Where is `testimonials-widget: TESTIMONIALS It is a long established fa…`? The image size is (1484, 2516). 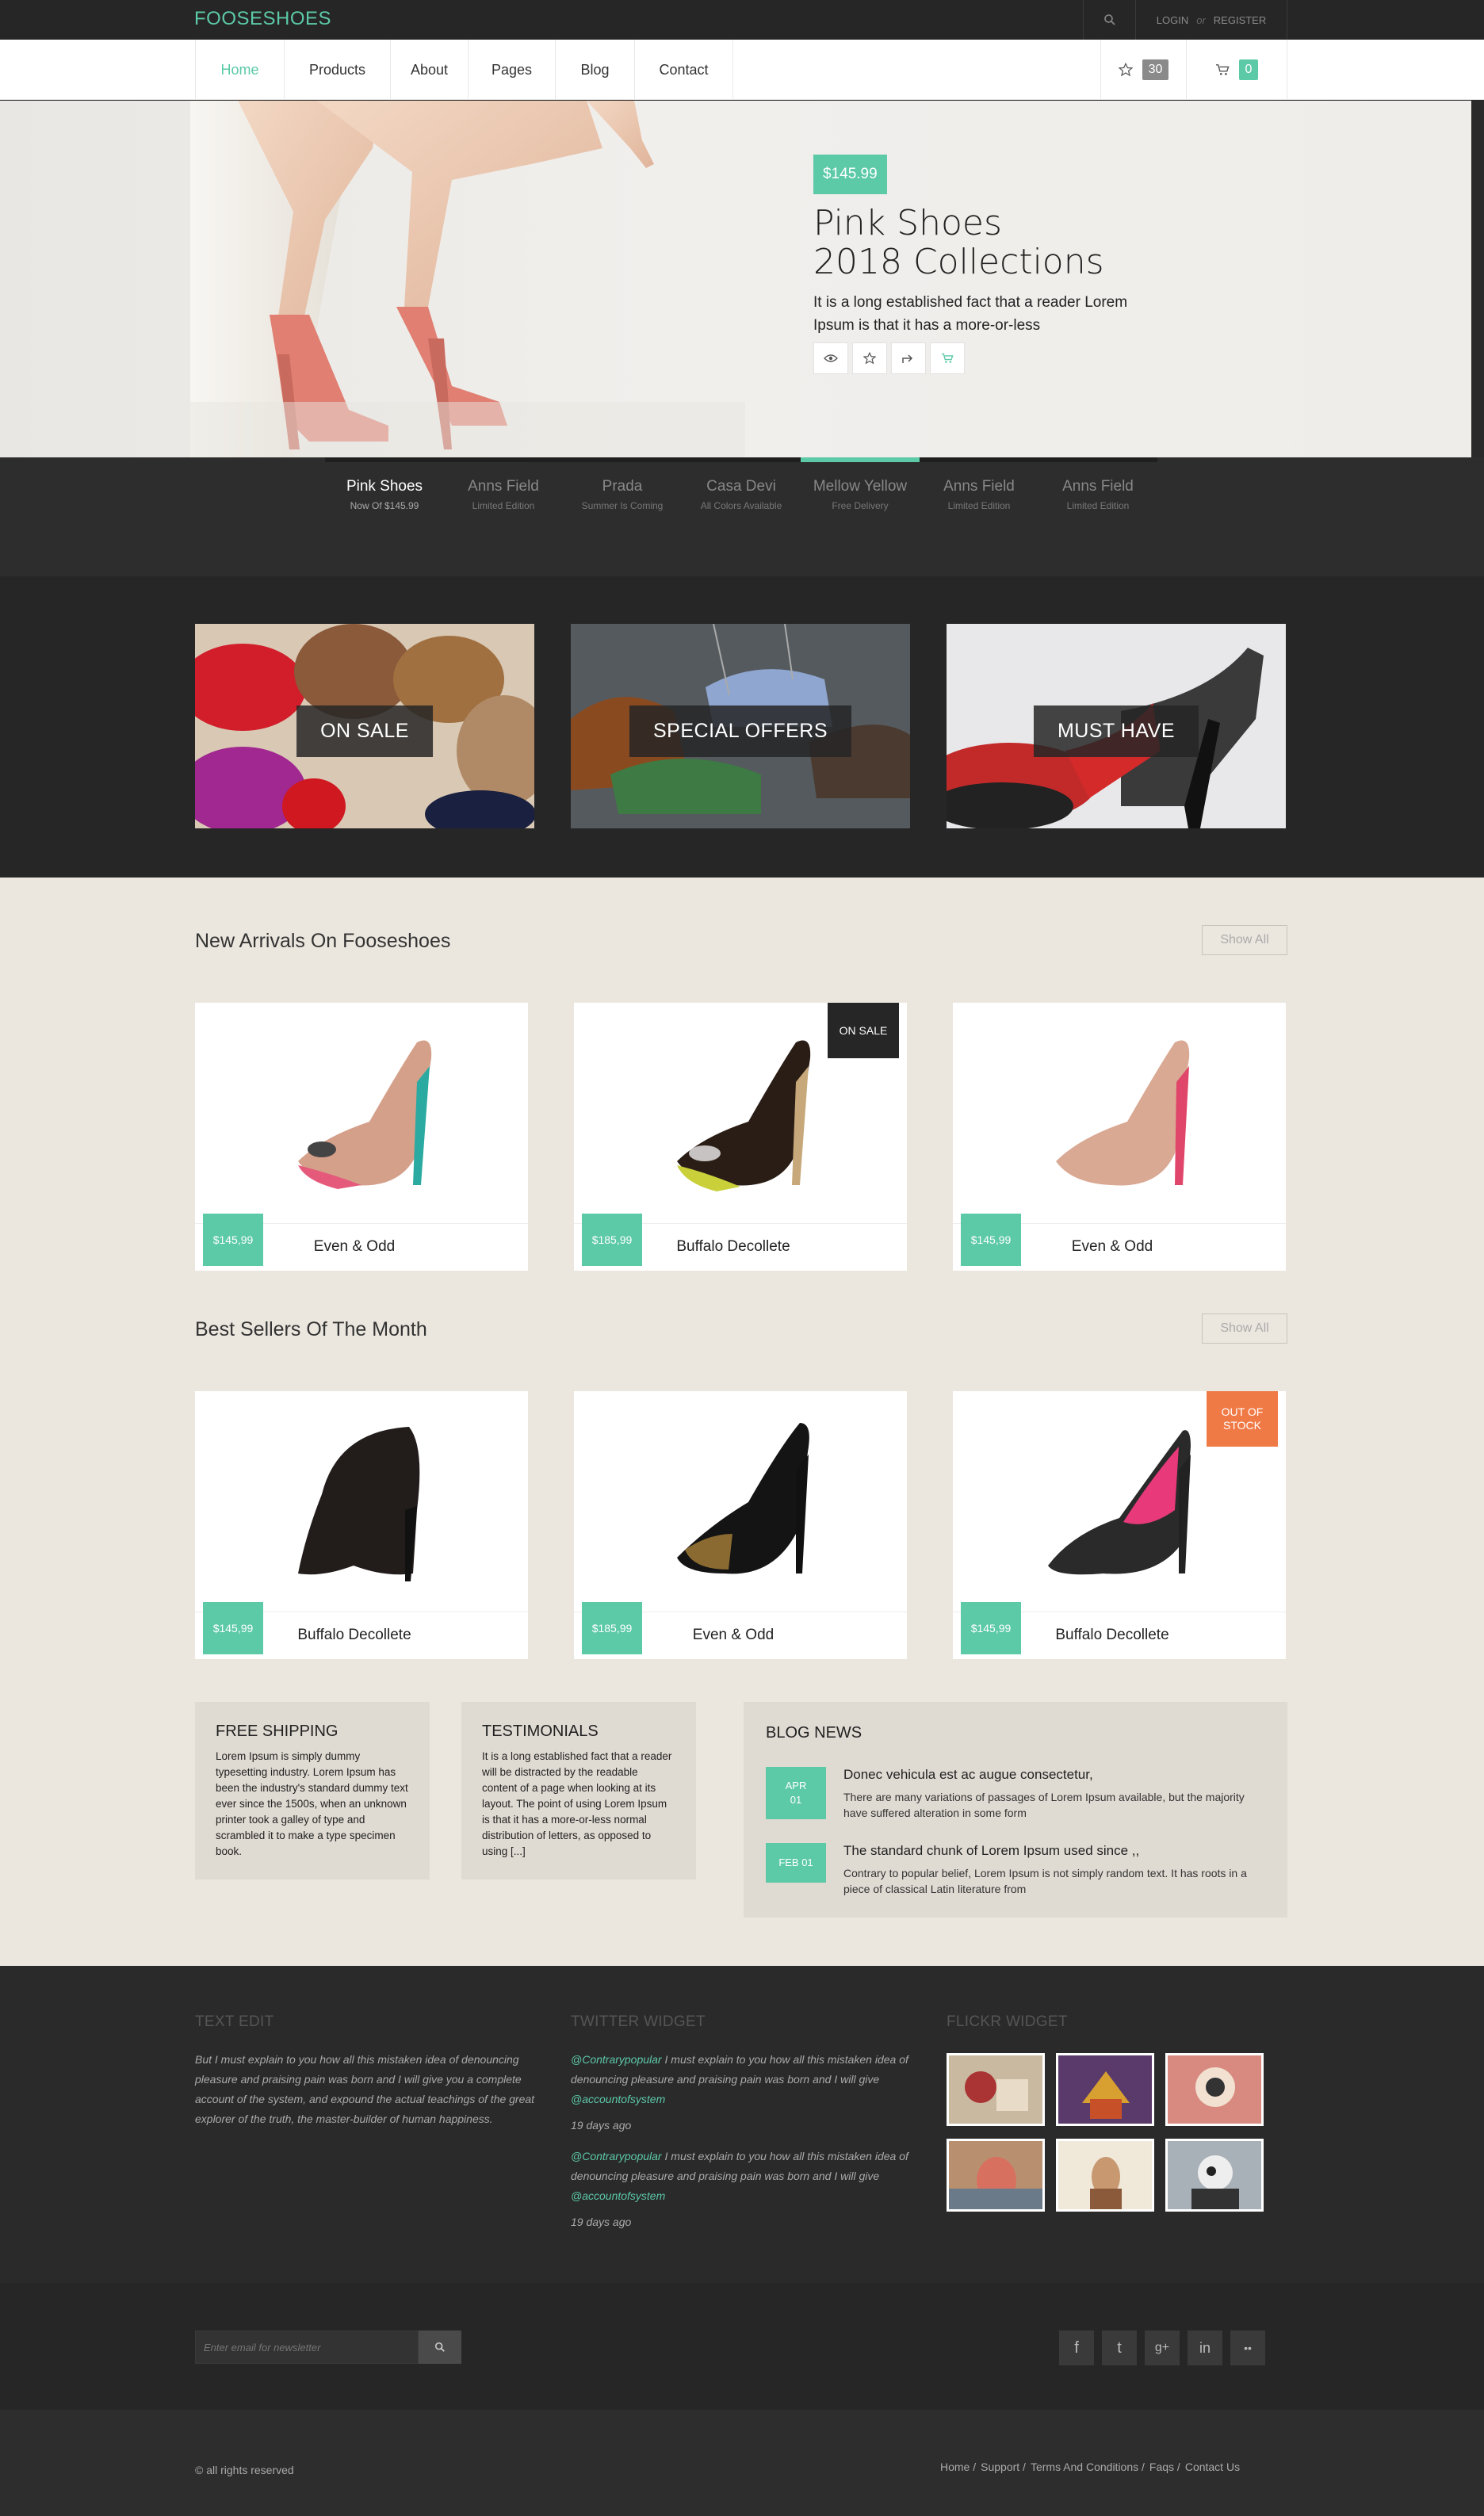
testimonials-widget: TESTIMONIALS It is a long established fa… is located at coordinates (578, 1790).